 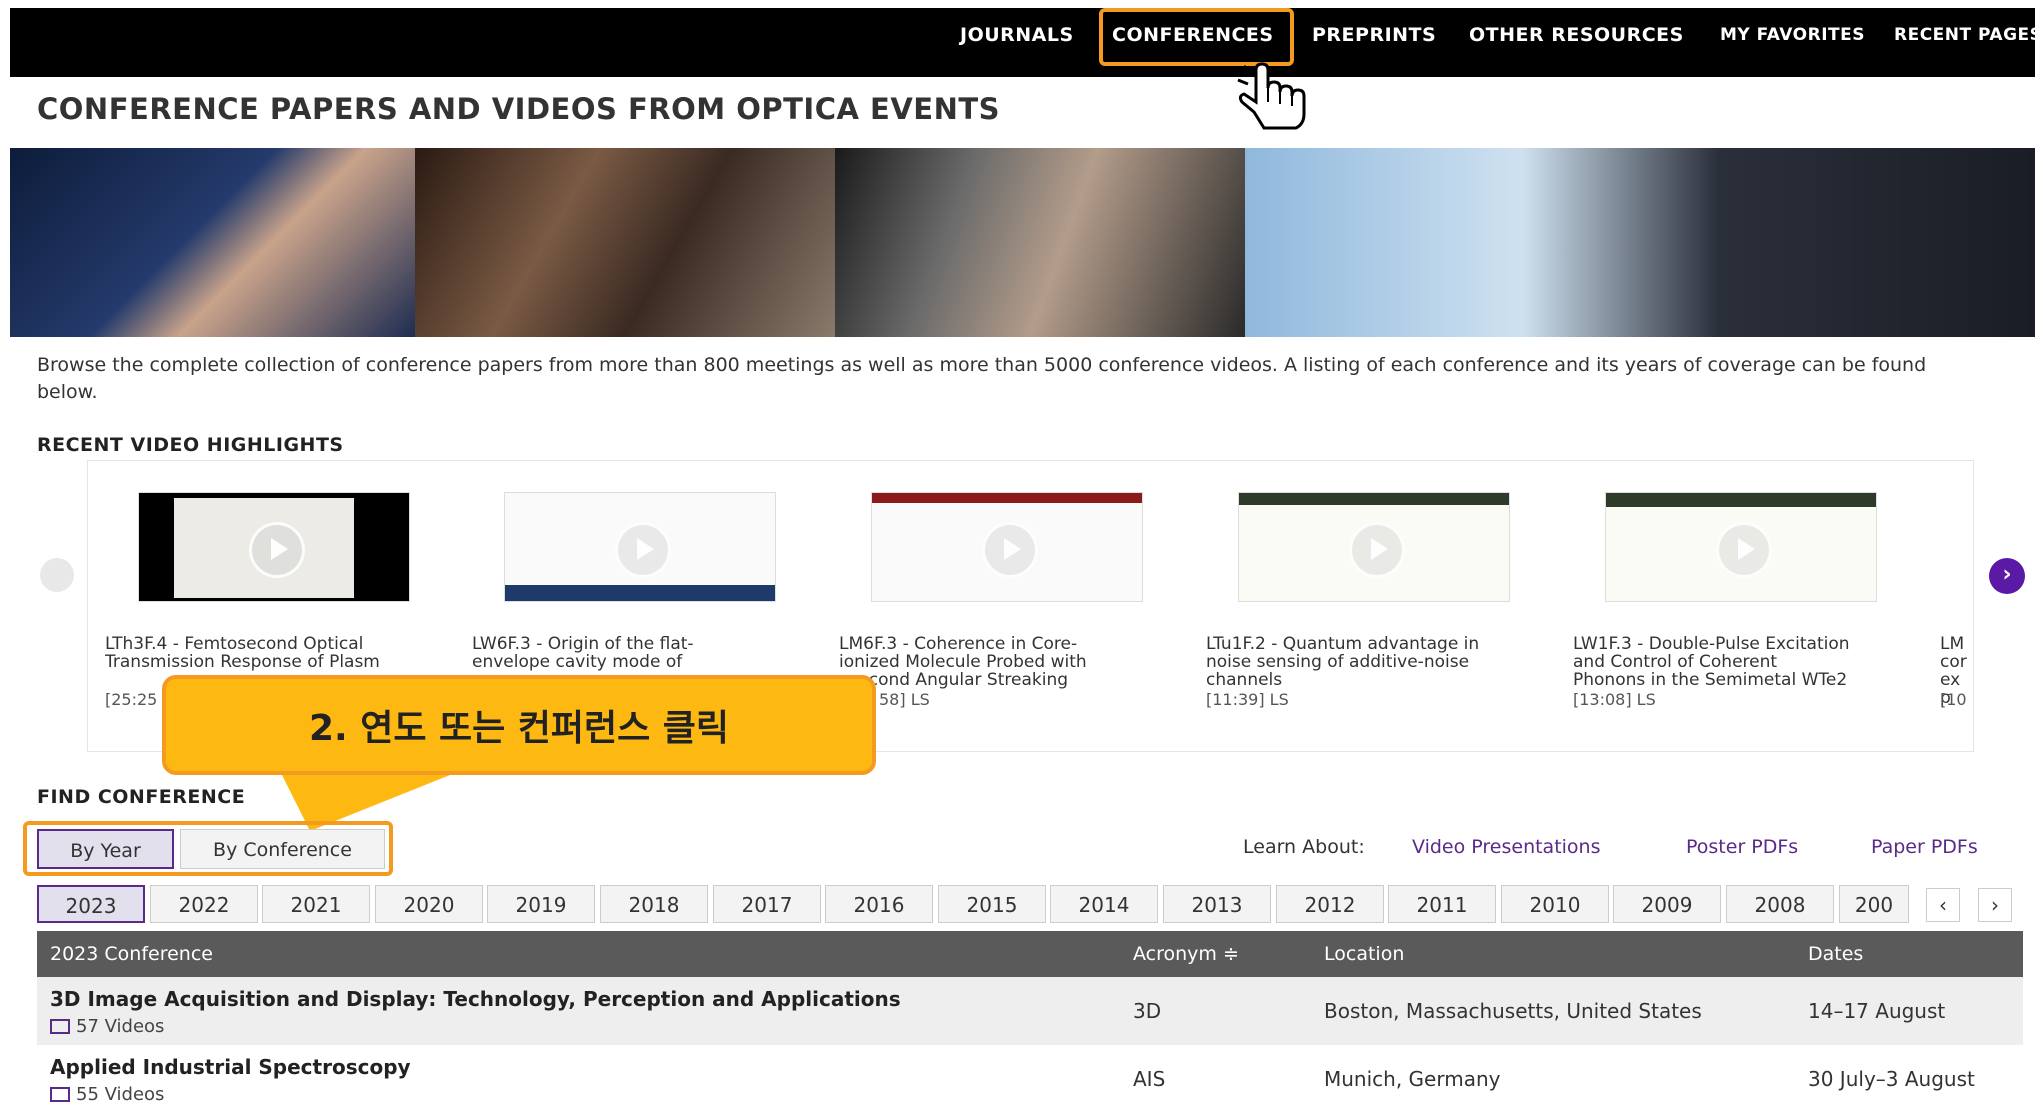 What do you see at coordinates (1149, 1079) in the screenshot?
I see `acronym-cell: AIS` at bounding box center [1149, 1079].